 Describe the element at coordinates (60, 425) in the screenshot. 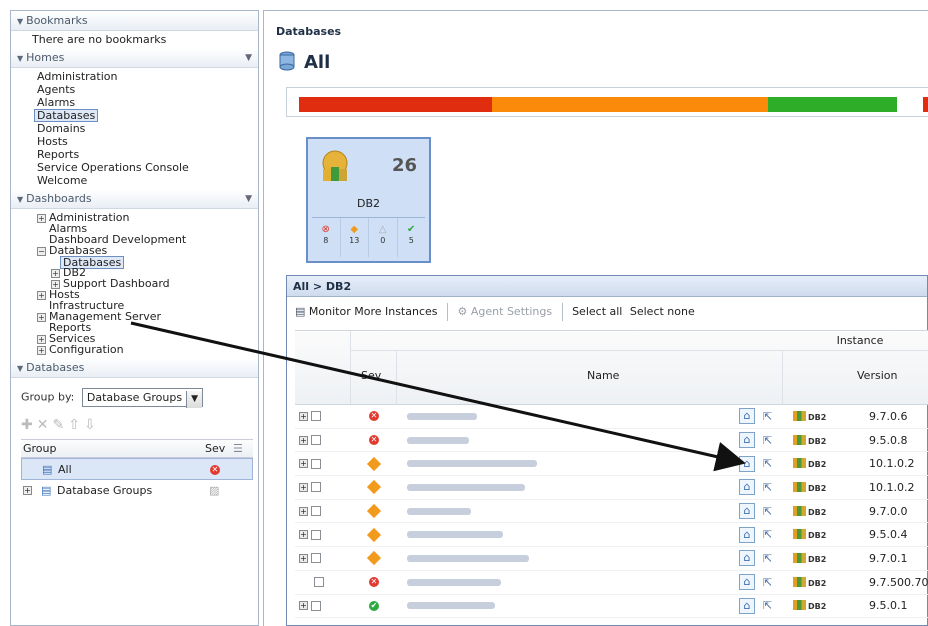

I see `edit-icon: ✎` at that location.